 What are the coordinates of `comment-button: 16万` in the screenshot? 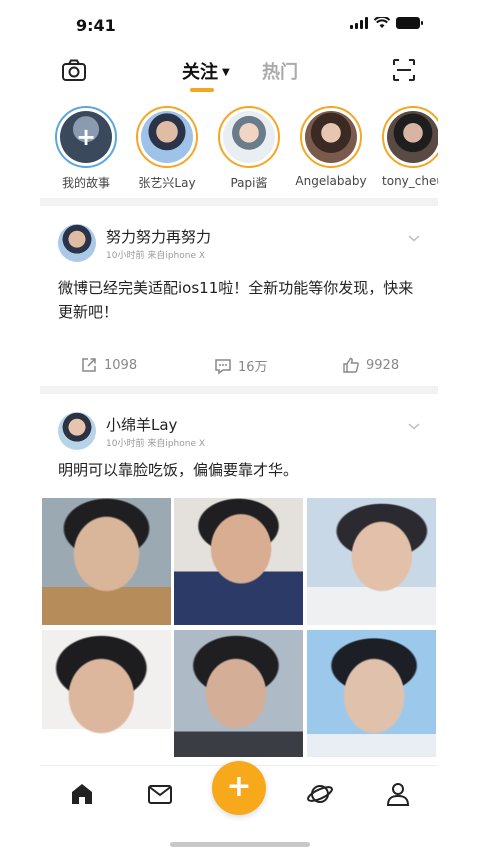 It's located at (241, 365).